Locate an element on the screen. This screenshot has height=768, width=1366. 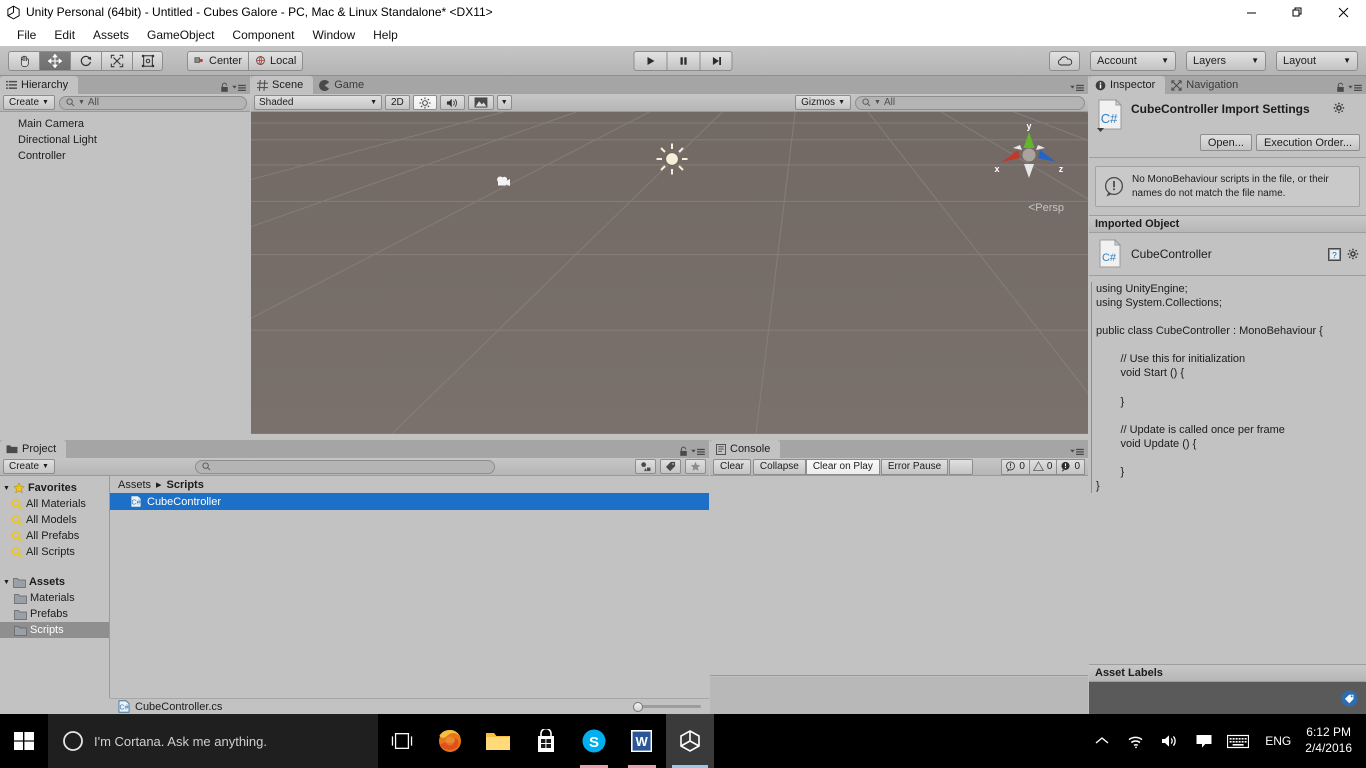
cloud-button is located at coordinates (1064, 60).